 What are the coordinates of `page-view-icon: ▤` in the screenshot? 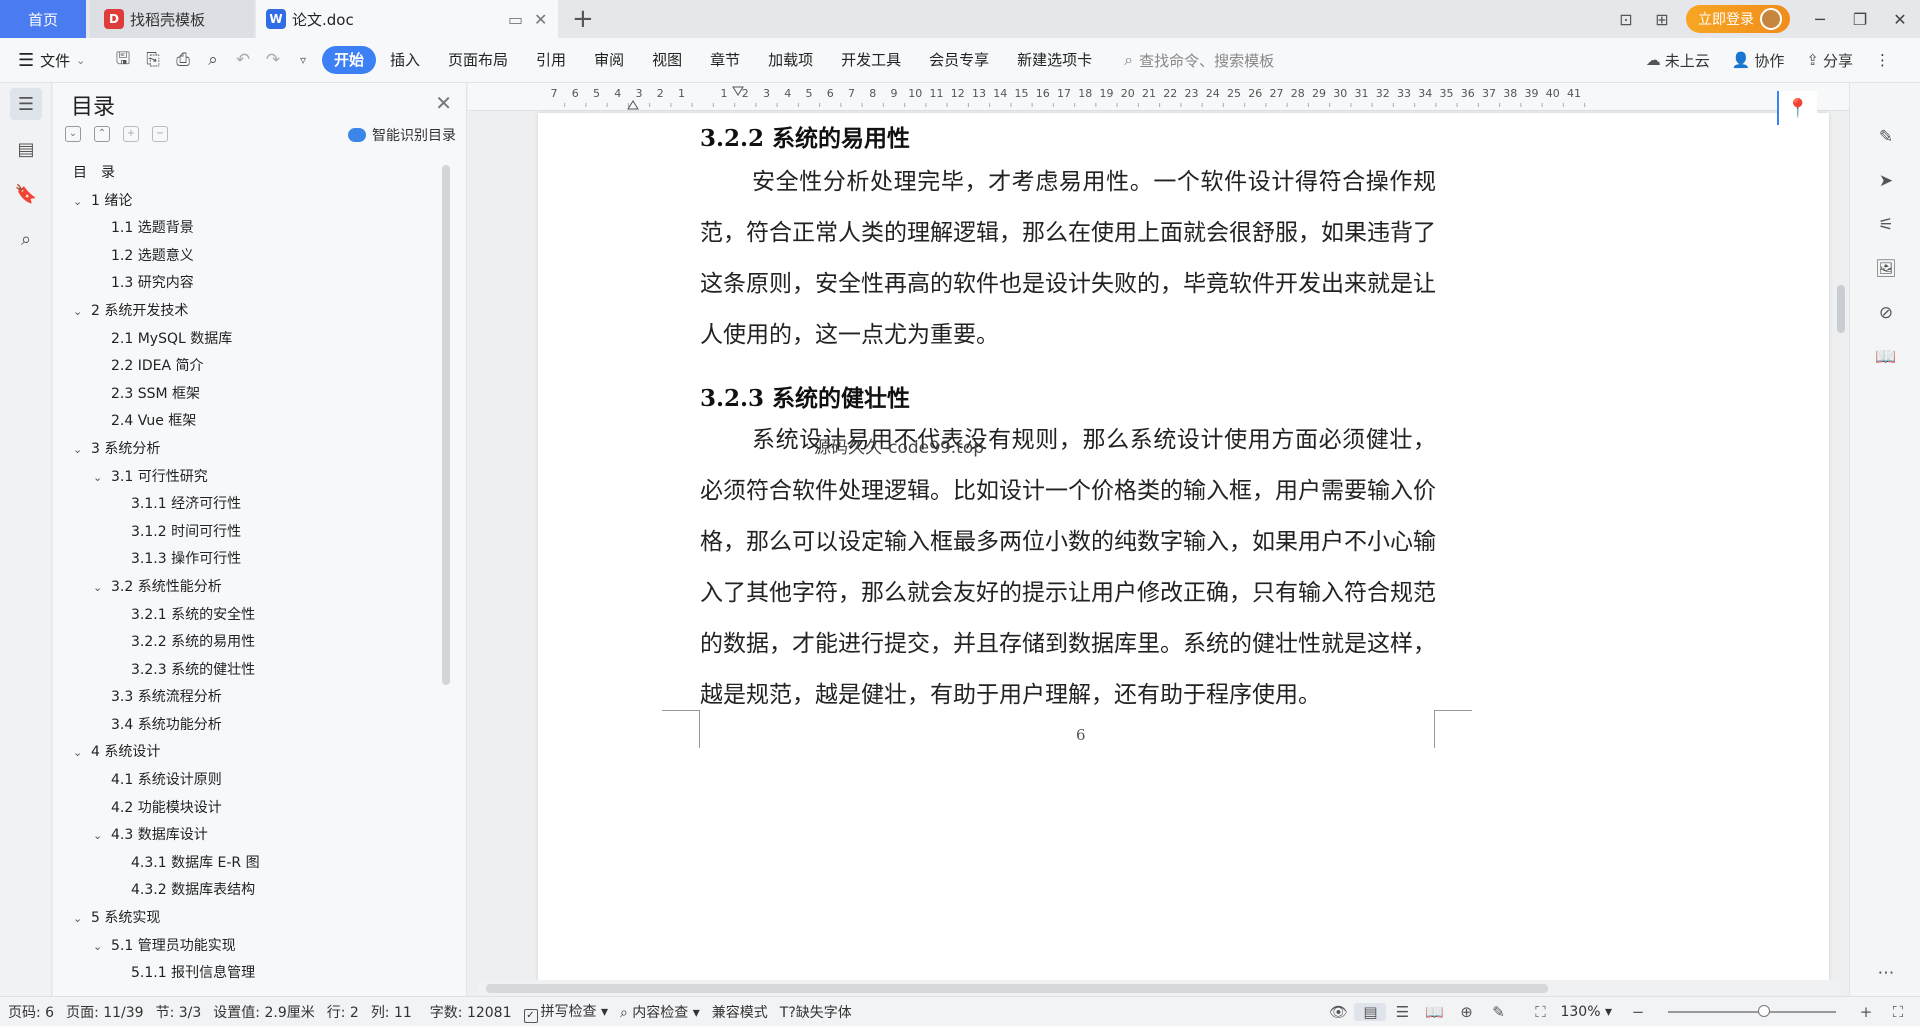 It's located at (1370, 1012).